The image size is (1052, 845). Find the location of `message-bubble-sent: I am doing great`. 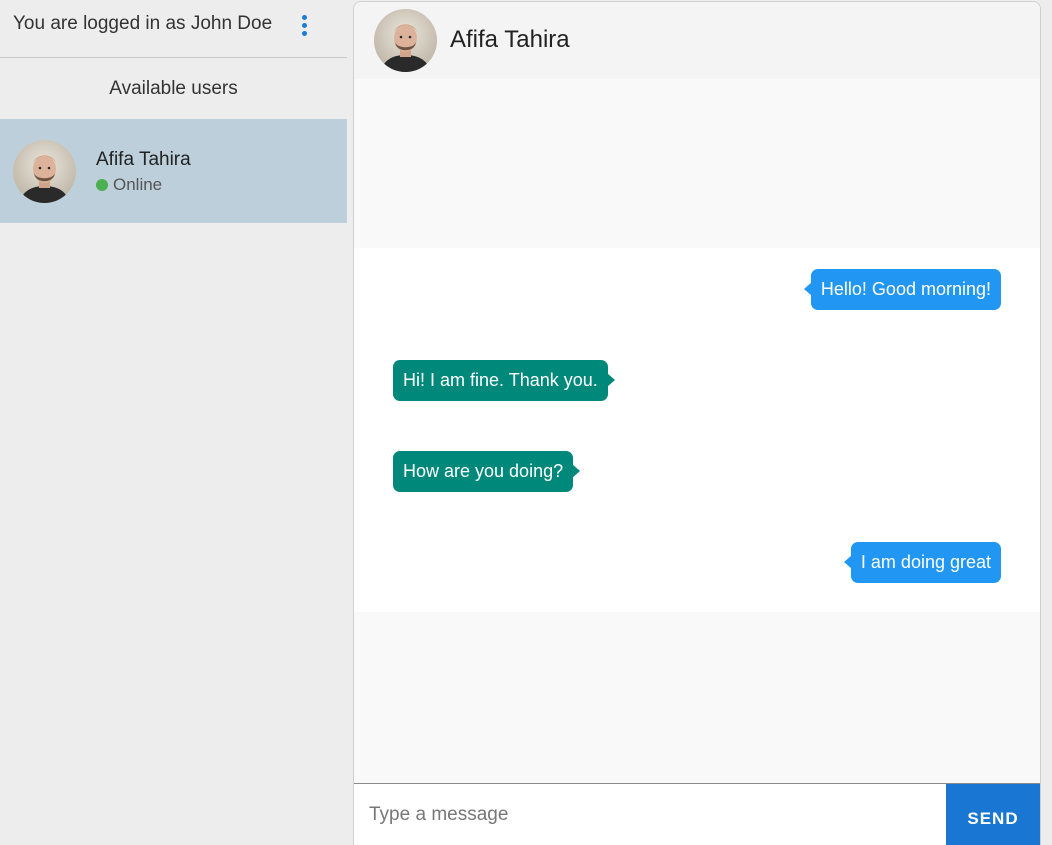

message-bubble-sent: I am doing great is located at coordinates (922, 562).